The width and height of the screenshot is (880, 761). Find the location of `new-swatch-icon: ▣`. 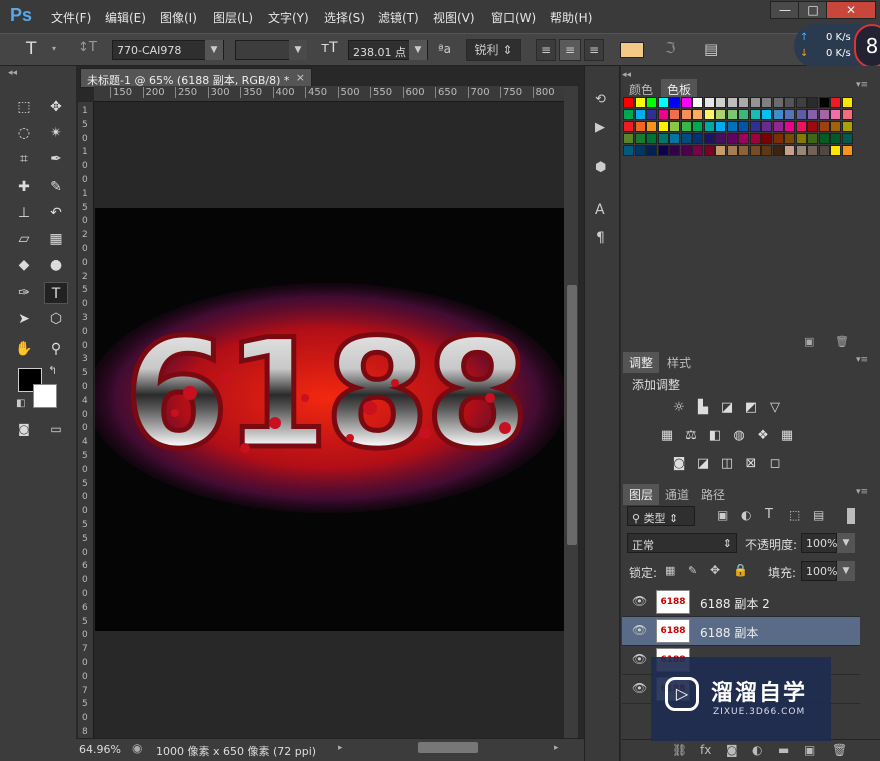

new-swatch-icon: ▣ is located at coordinates (809, 341).